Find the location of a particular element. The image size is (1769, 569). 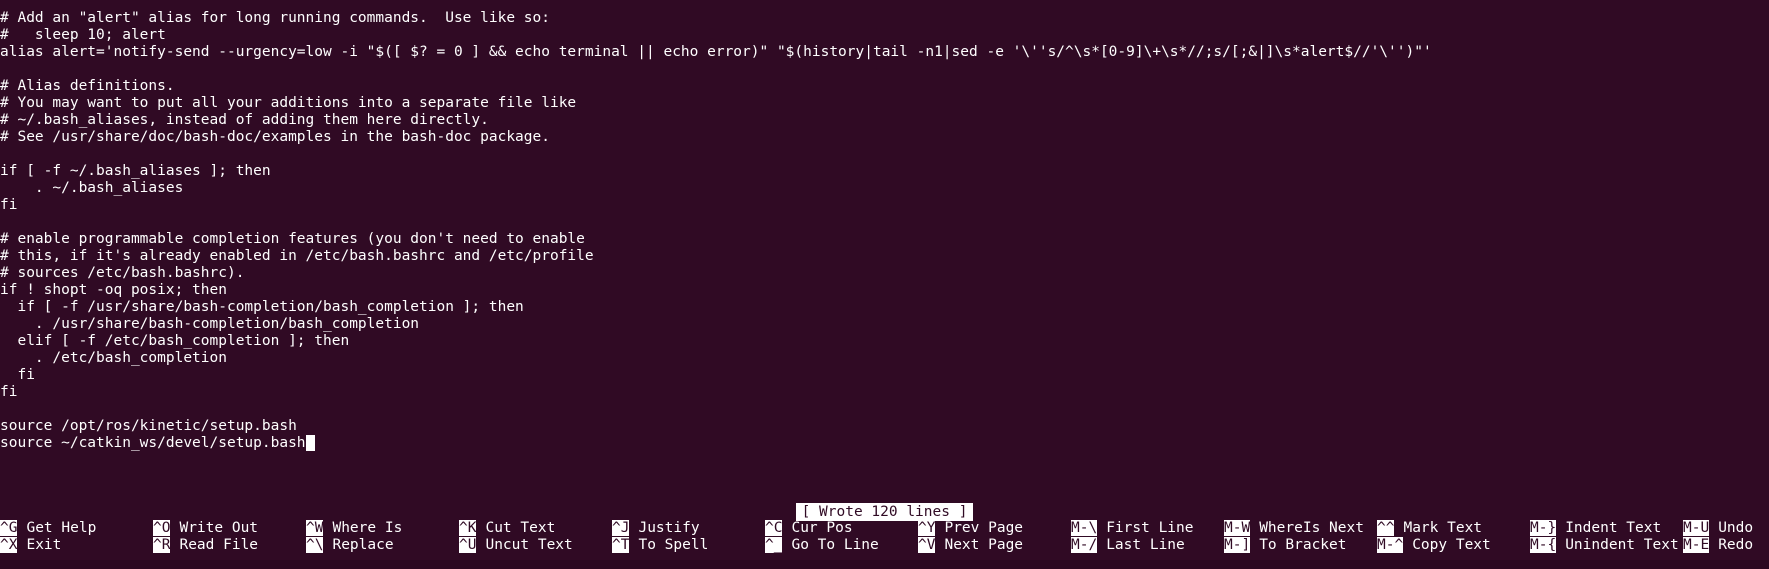

shortcut-prev-page: ^Y Prev Page is located at coordinates (970, 528).